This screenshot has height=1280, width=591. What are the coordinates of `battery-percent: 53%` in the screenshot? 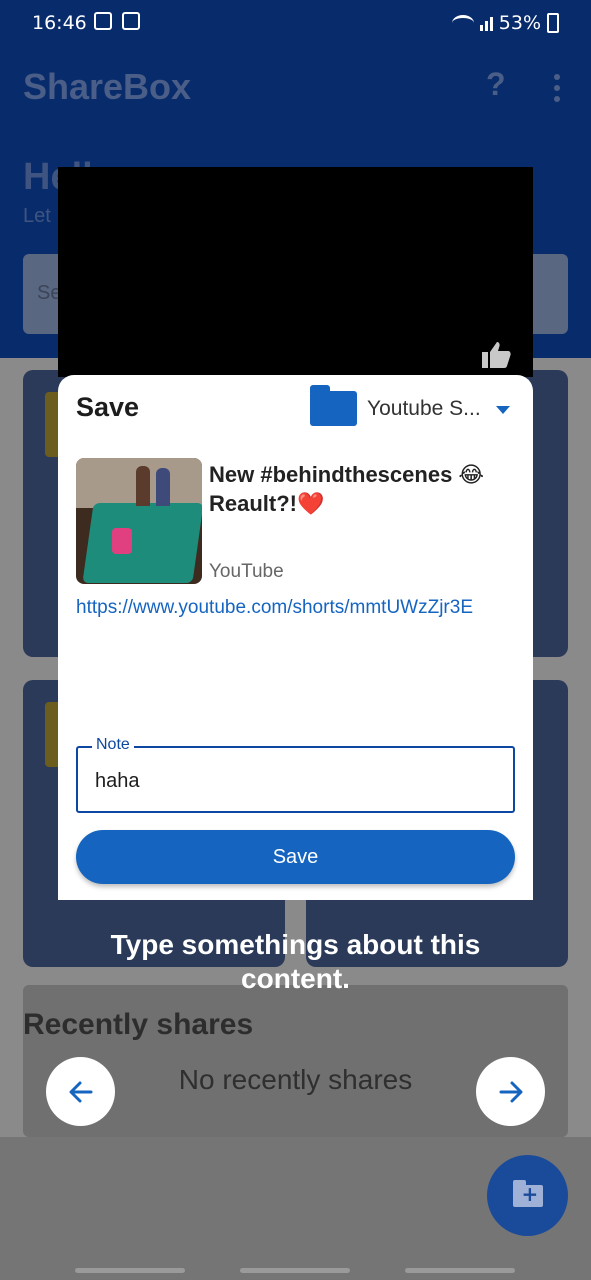 It's located at (519, 23).